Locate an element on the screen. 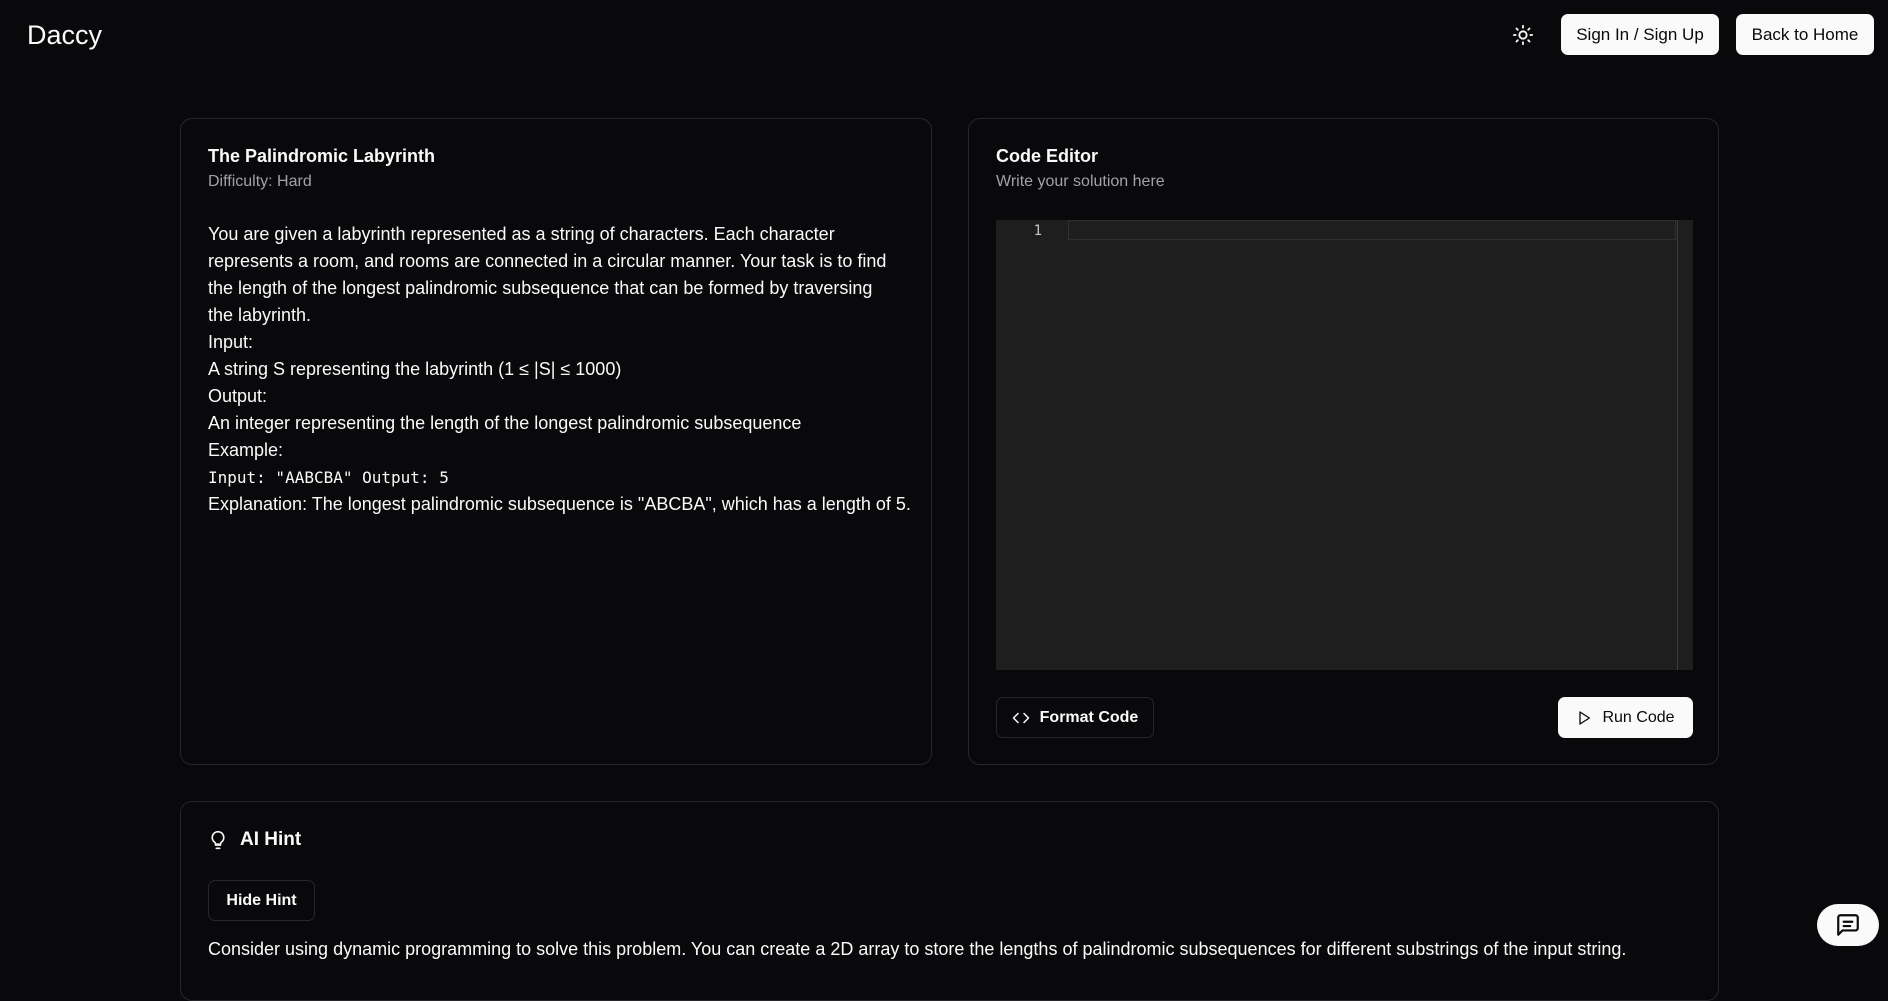 This screenshot has width=1888, height=1001. sign-in-button: Sign In / Sign Up is located at coordinates (1640, 34).